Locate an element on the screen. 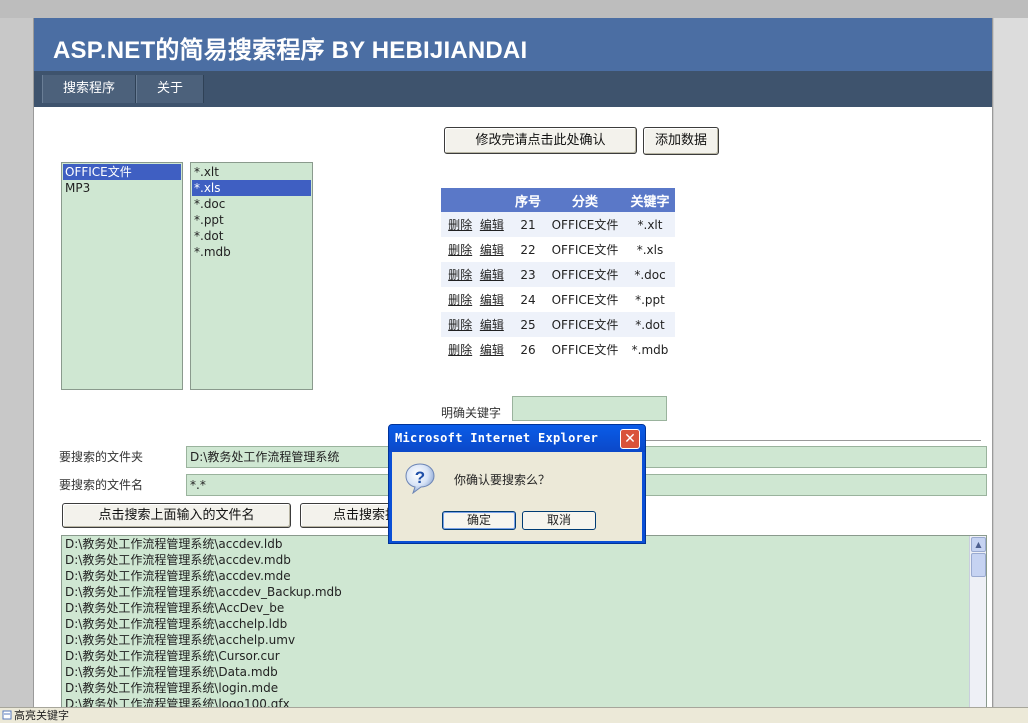 The image size is (1028, 723). keyword-input is located at coordinates (589, 408).